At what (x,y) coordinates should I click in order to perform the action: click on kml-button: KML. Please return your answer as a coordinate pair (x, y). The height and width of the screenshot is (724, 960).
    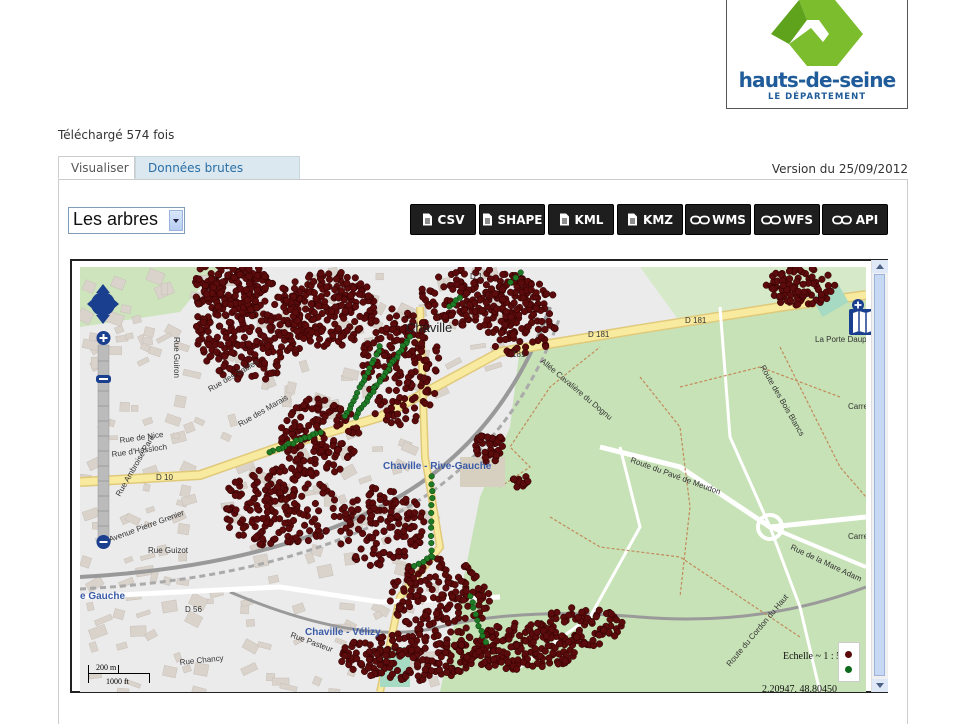
    Looking at the image, I should click on (581, 219).